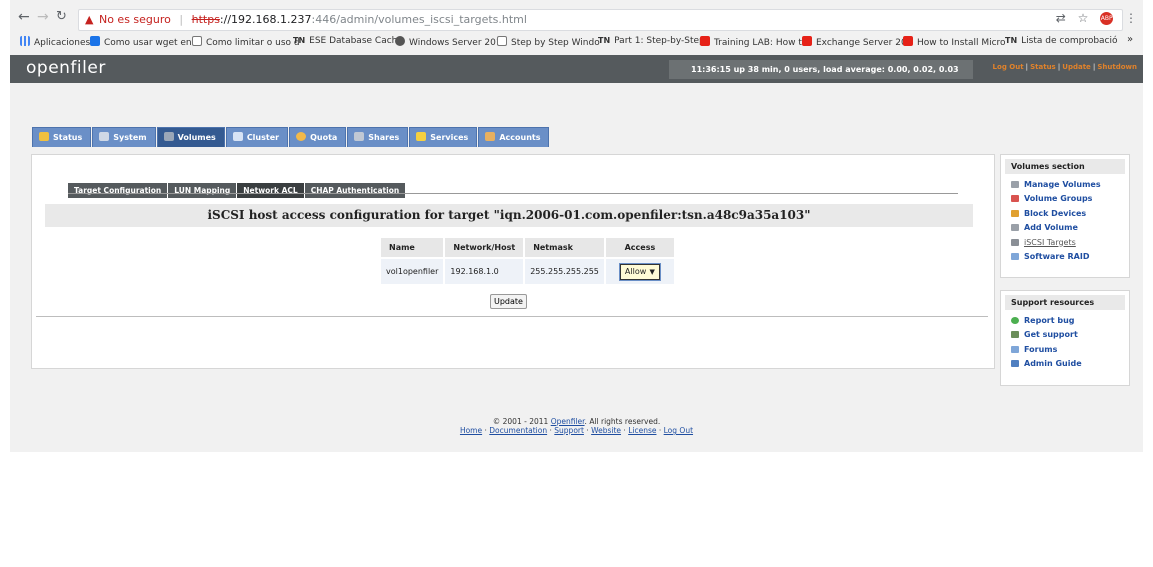 The width and height of the screenshot is (1153, 567). Describe the element at coordinates (61, 16) in the screenshot. I see `reload-icon: ↻` at that location.